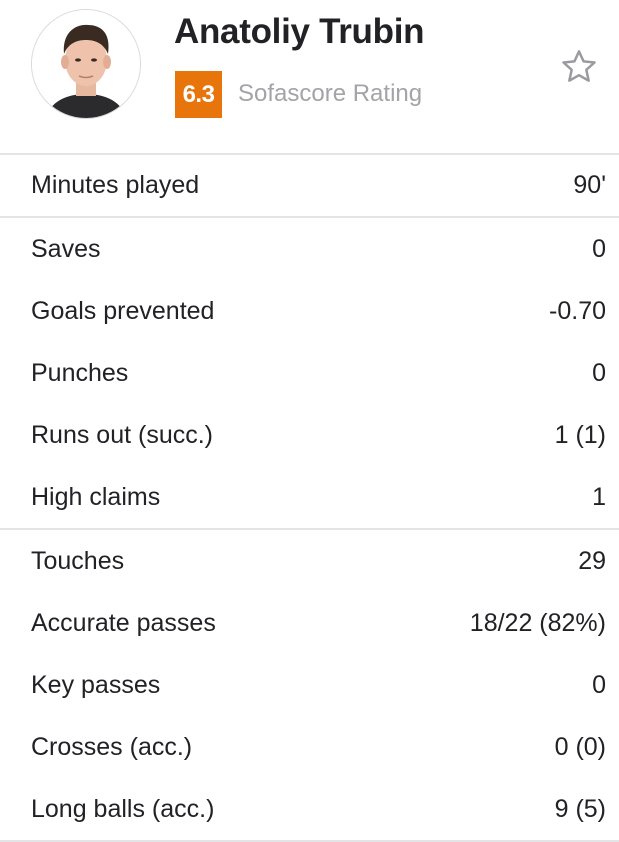 Image resolution: width=619 pixels, height=842 pixels. What do you see at coordinates (309, 497) in the screenshot?
I see `stat-row-high-claims: High claims 1` at bounding box center [309, 497].